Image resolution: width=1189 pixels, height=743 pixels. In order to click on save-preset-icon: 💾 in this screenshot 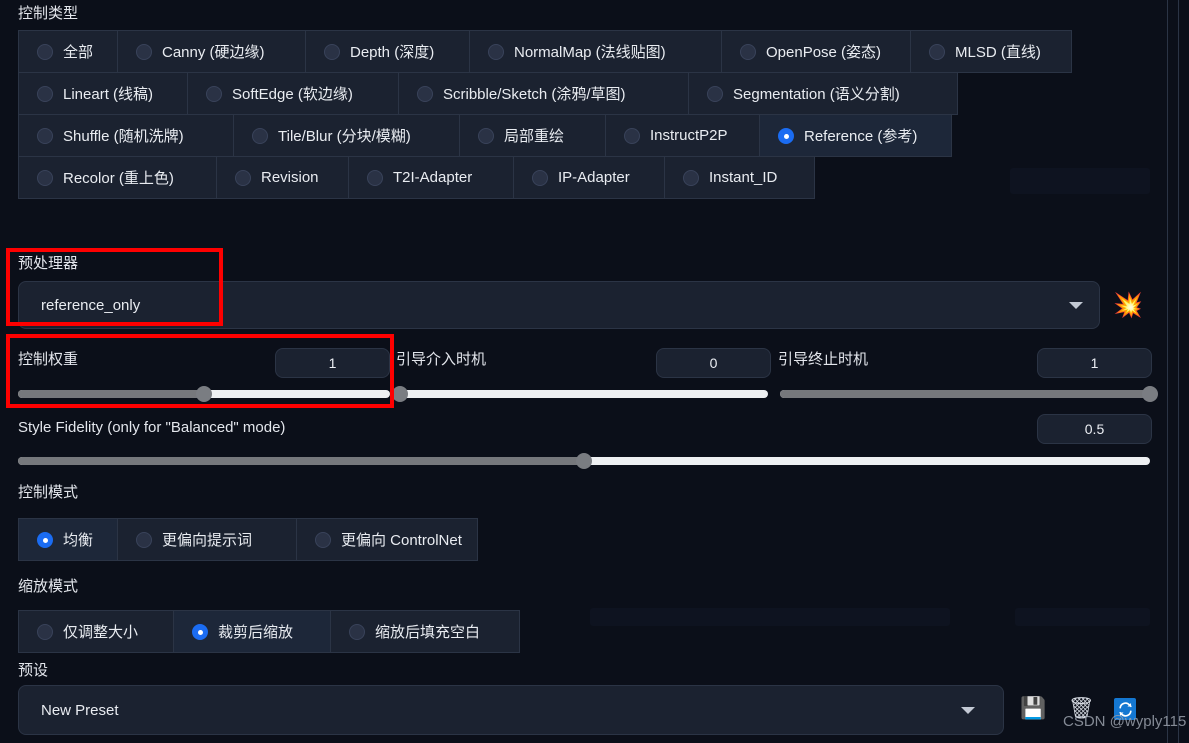, I will do `click(1033, 708)`.